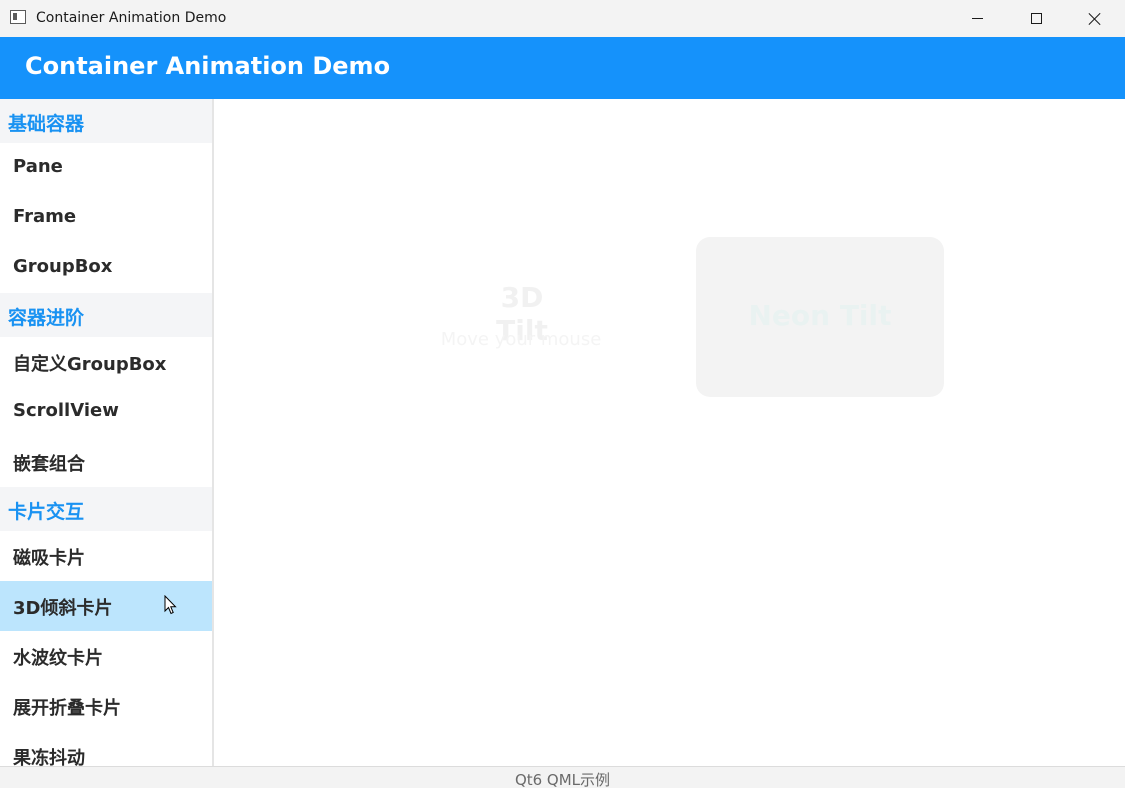 This screenshot has height=788, width=1125. Describe the element at coordinates (106, 656) in the screenshot. I see `sidebar-item-ripple-card: 水波纹卡片` at that location.